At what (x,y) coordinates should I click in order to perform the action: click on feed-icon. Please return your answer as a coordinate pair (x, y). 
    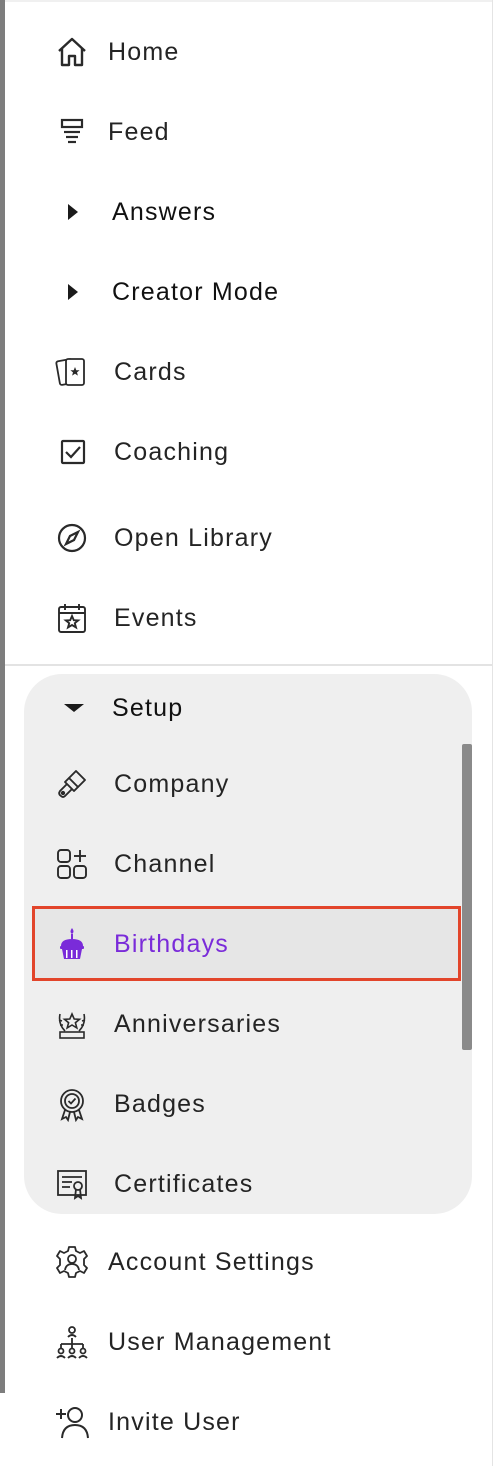
    Looking at the image, I should click on (74, 132).